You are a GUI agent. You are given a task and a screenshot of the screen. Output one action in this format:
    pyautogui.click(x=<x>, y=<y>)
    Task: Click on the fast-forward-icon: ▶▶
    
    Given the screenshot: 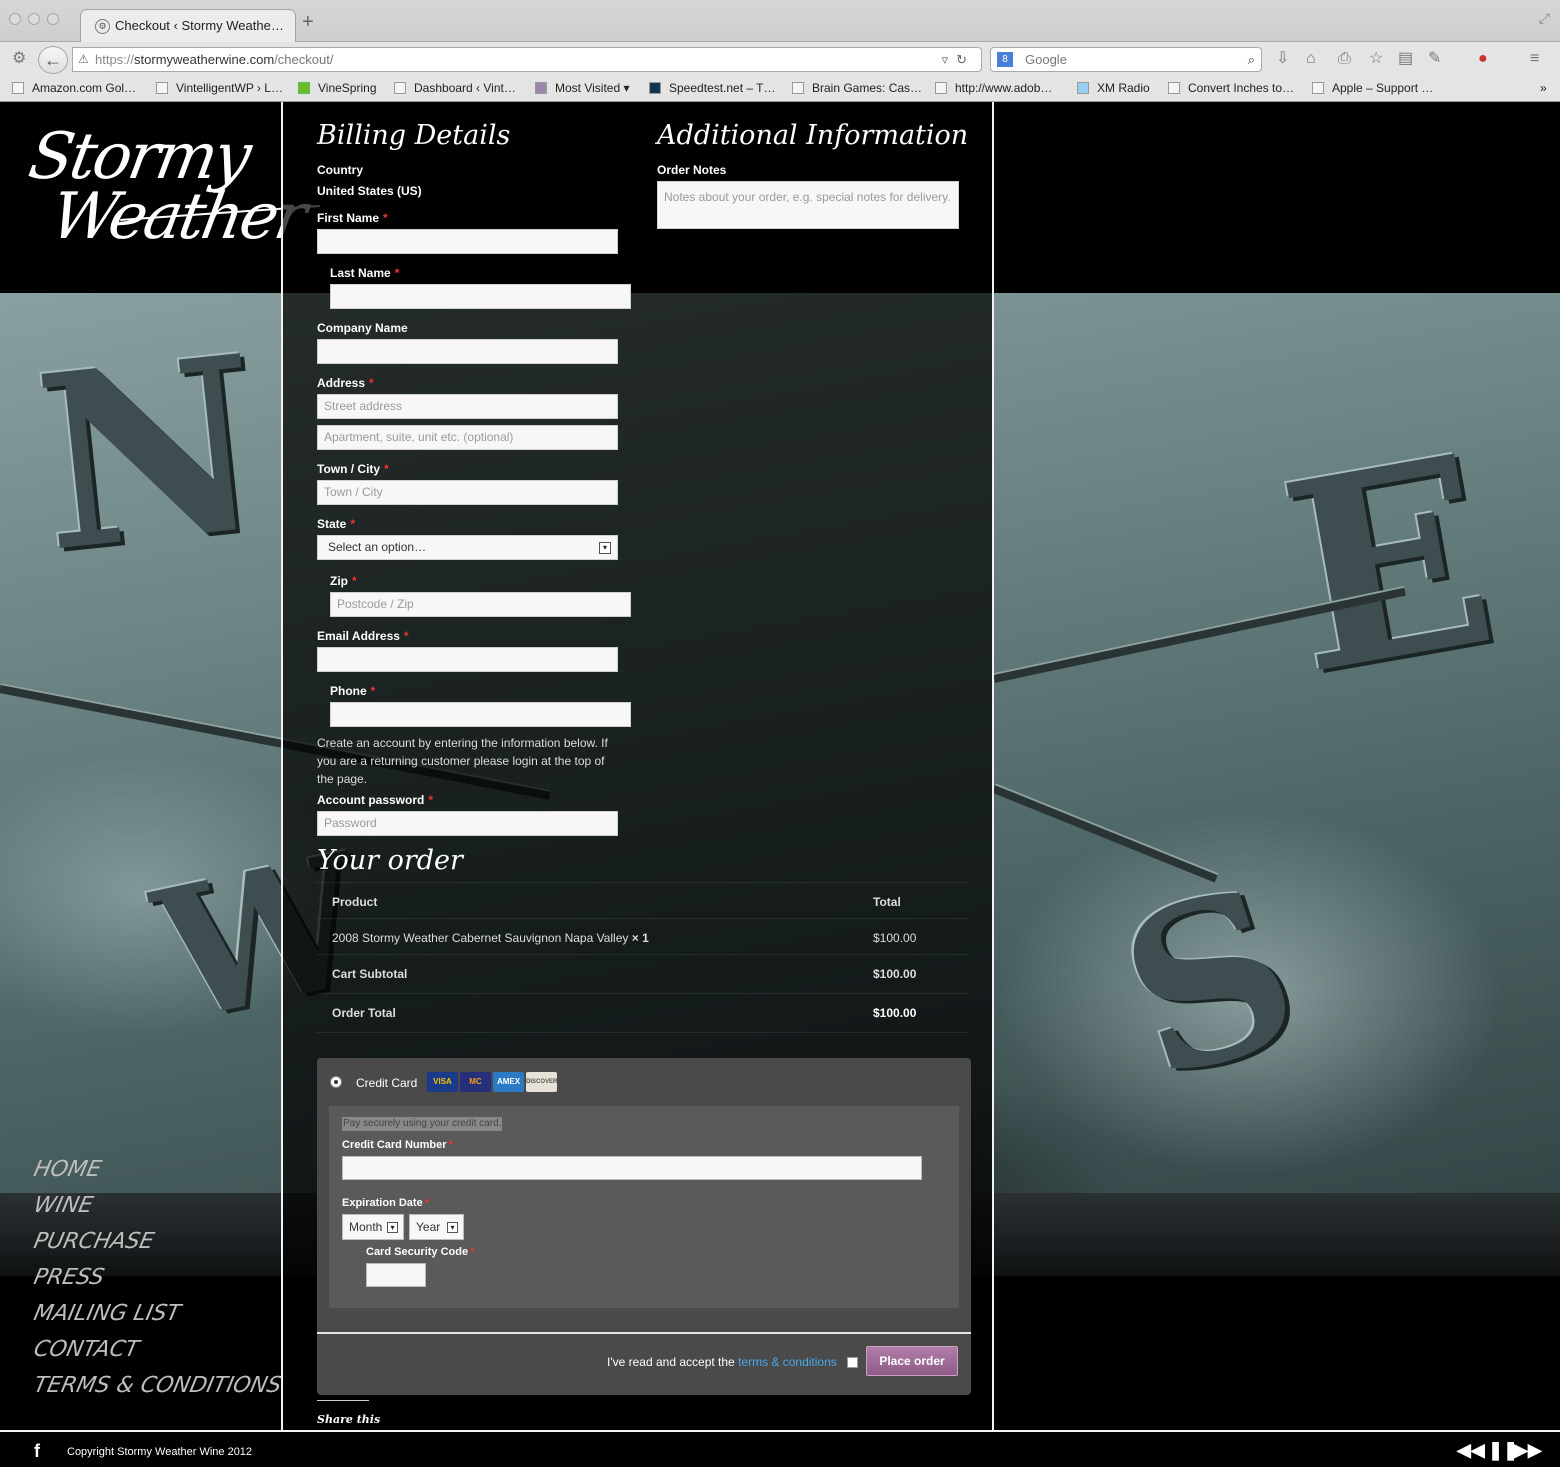 What is the action you would take?
    pyautogui.click(x=1528, y=1450)
    